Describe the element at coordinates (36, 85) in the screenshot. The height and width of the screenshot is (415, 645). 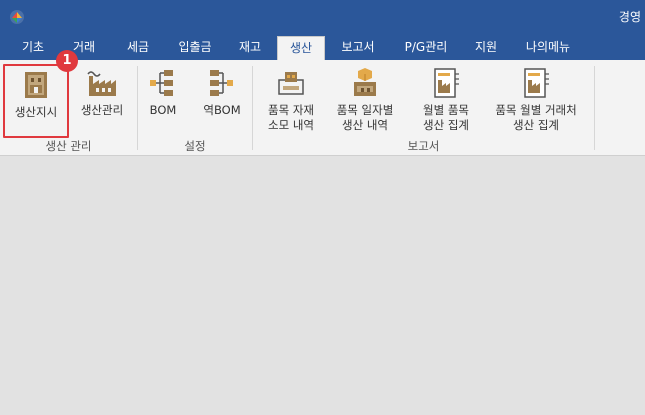
I see `production-order-icon` at that location.